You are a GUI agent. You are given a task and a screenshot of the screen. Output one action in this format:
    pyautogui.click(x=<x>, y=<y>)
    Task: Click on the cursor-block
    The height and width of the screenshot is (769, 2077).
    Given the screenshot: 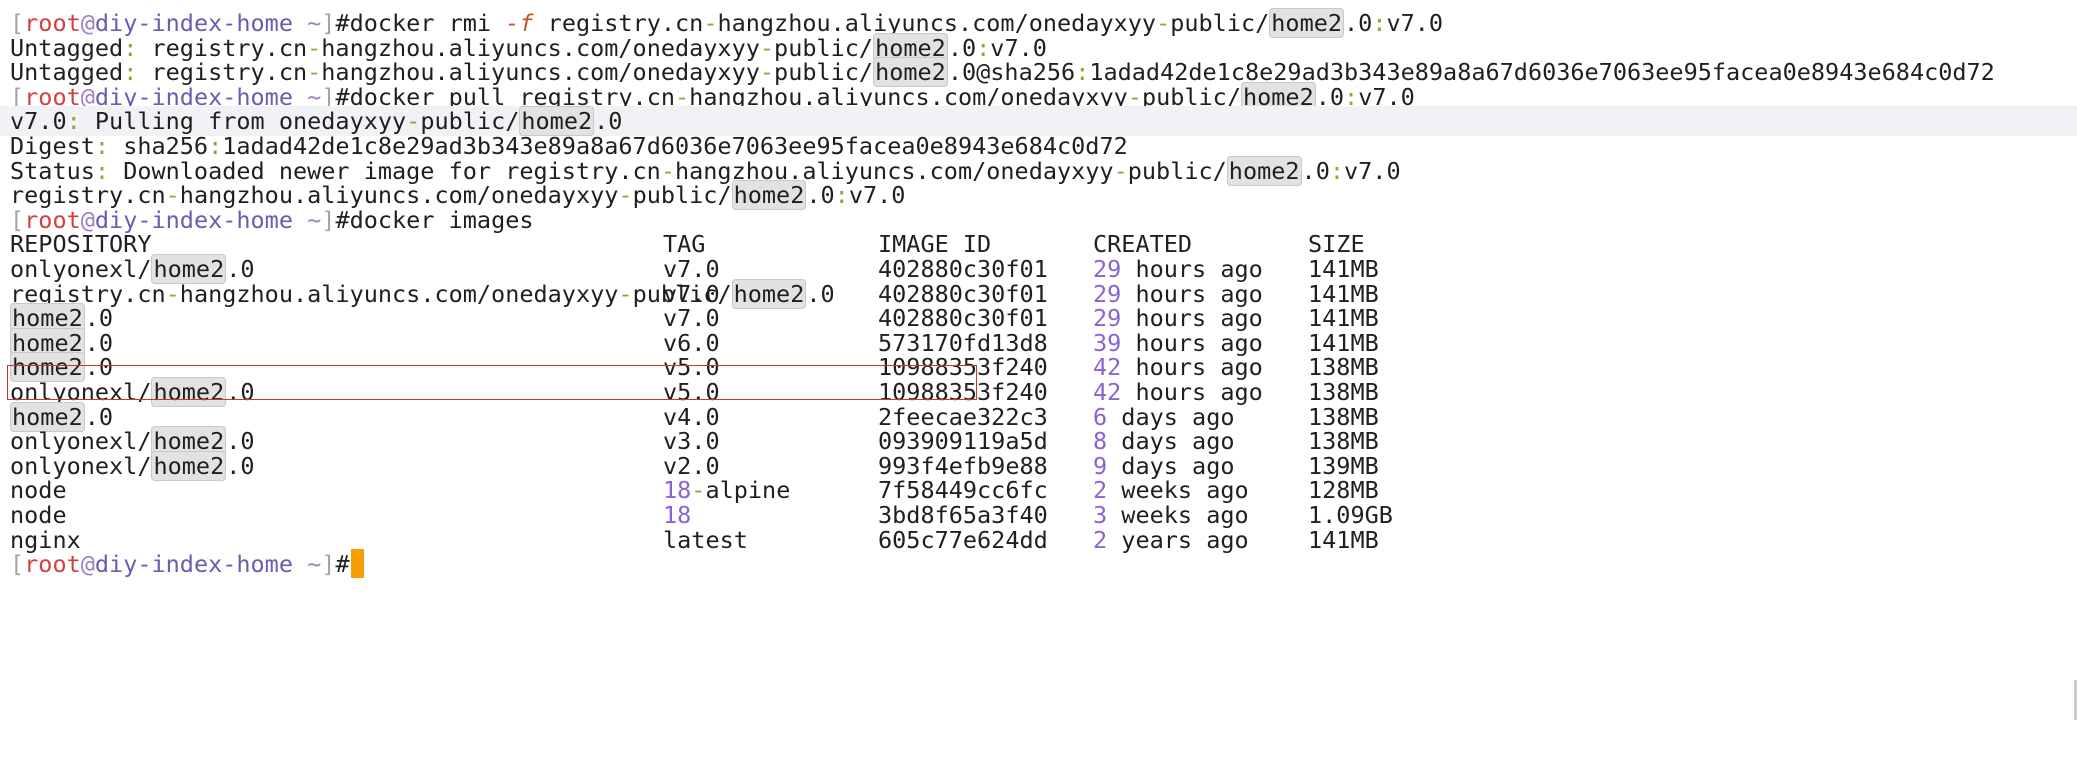 What is the action you would take?
    pyautogui.click(x=357, y=564)
    